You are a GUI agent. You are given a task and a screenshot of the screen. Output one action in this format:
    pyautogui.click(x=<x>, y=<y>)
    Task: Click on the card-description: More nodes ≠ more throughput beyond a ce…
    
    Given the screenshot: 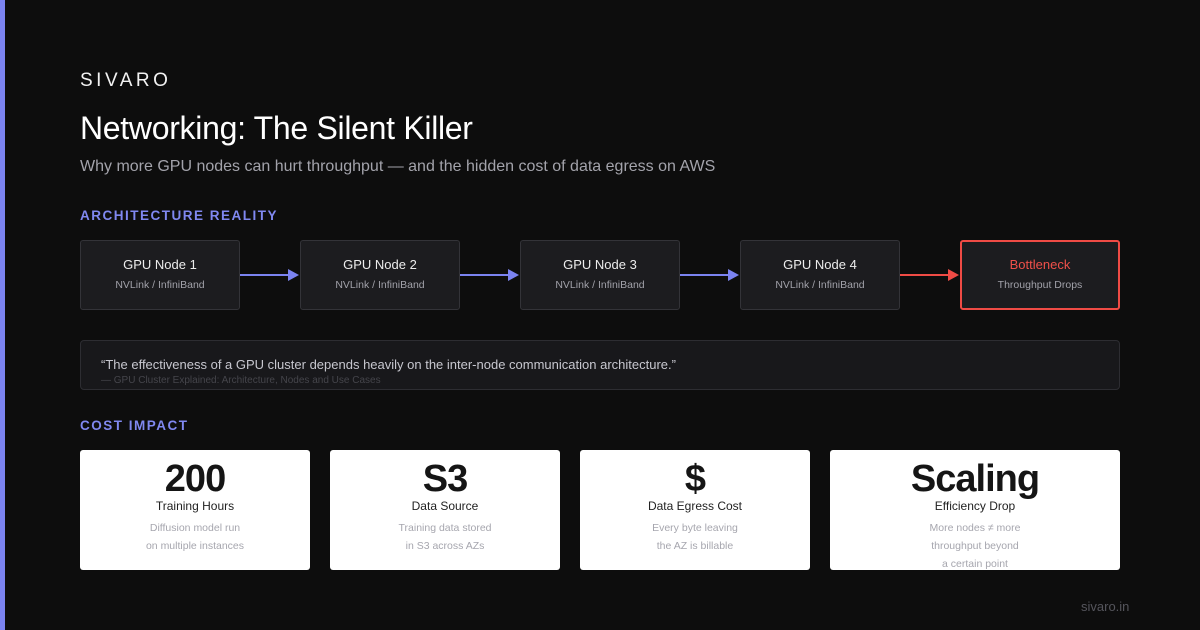 What is the action you would take?
    pyautogui.click(x=975, y=546)
    